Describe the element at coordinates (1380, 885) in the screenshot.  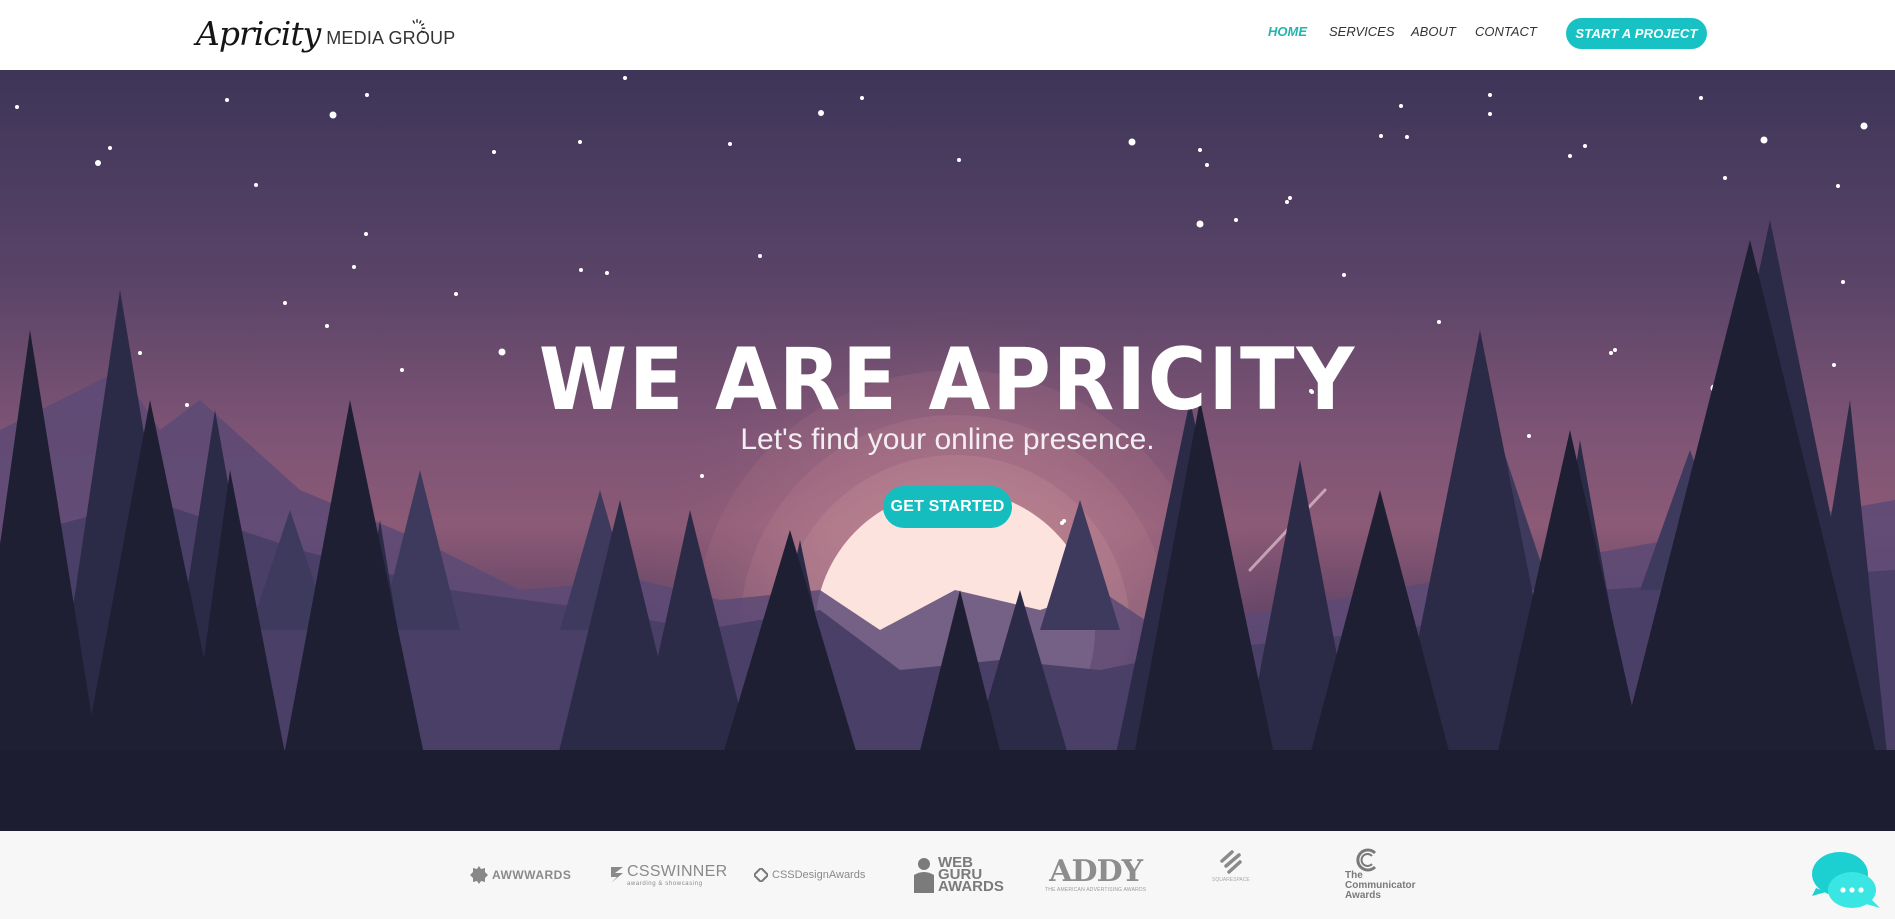
I see `award-label: The Communicator Awards` at that location.